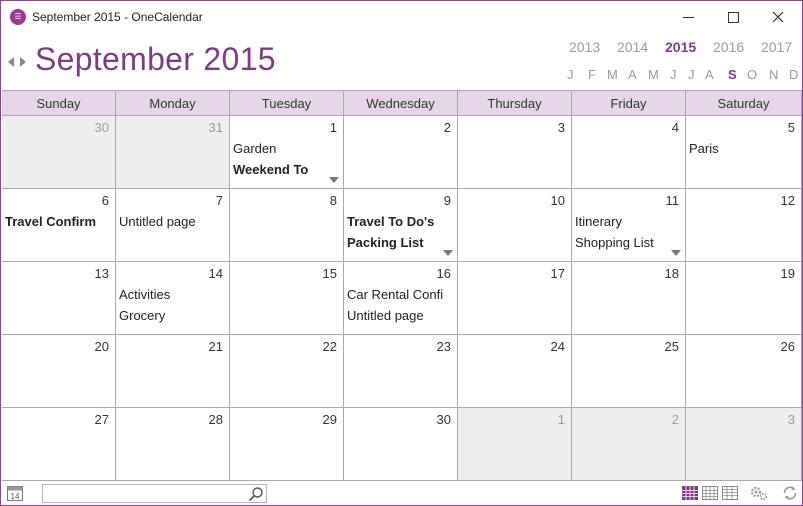 Image resolution: width=803 pixels, height=506 pixels. What do you see at coordinates (629, 152) in the screenshot?
I see `day-cell: 4` at bounding box center [629, 152].